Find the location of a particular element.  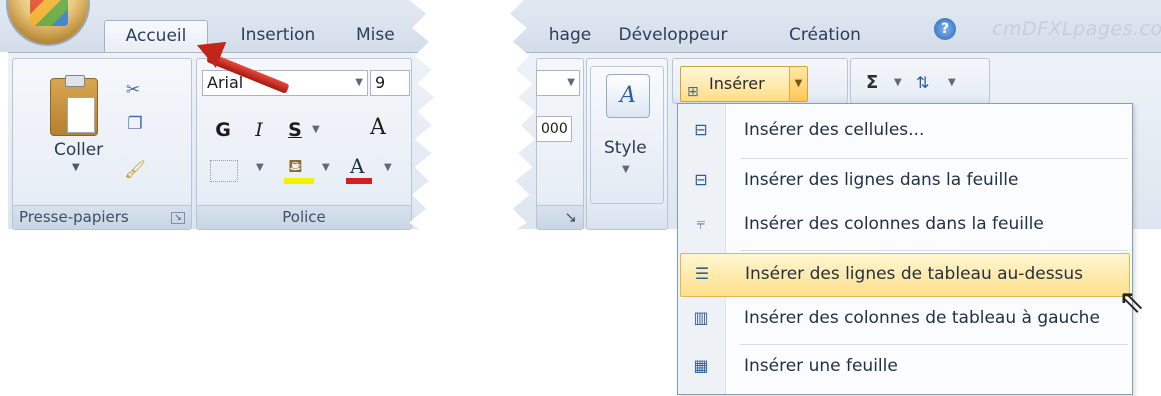

mouse-cursor-icon: ⇖ is located at coordinates (1131, 301).